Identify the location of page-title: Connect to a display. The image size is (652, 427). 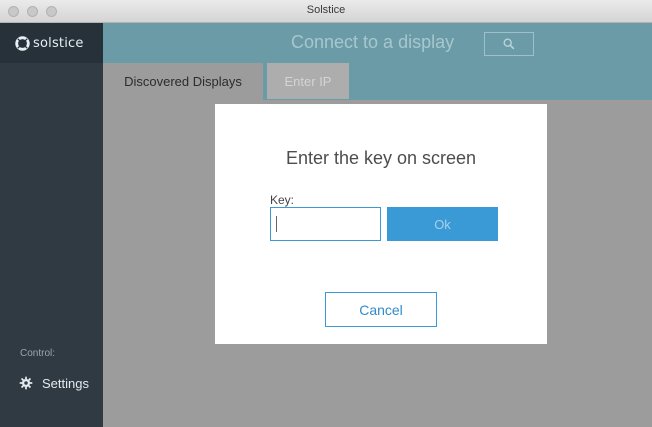
(373, 42).